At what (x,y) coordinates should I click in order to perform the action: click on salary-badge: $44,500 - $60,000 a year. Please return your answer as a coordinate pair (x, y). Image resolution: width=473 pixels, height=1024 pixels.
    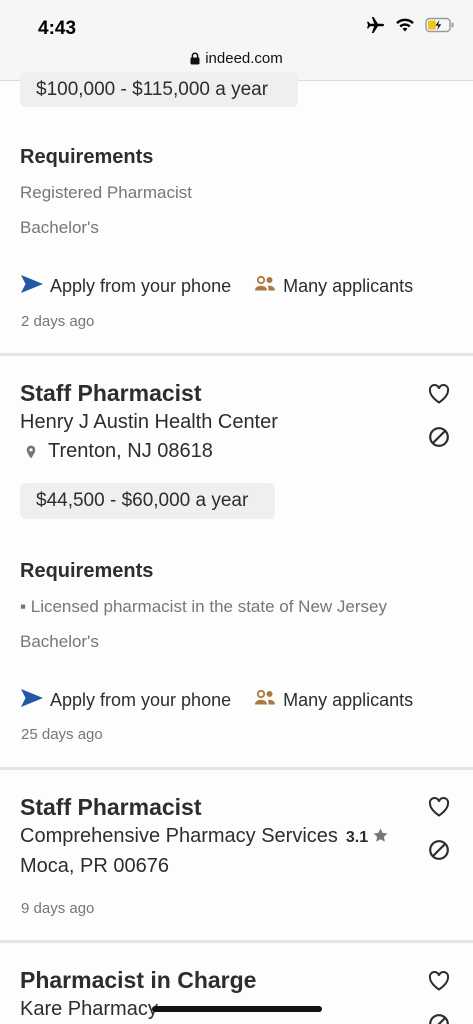
    Looking at the image, I should click on (147, 501).